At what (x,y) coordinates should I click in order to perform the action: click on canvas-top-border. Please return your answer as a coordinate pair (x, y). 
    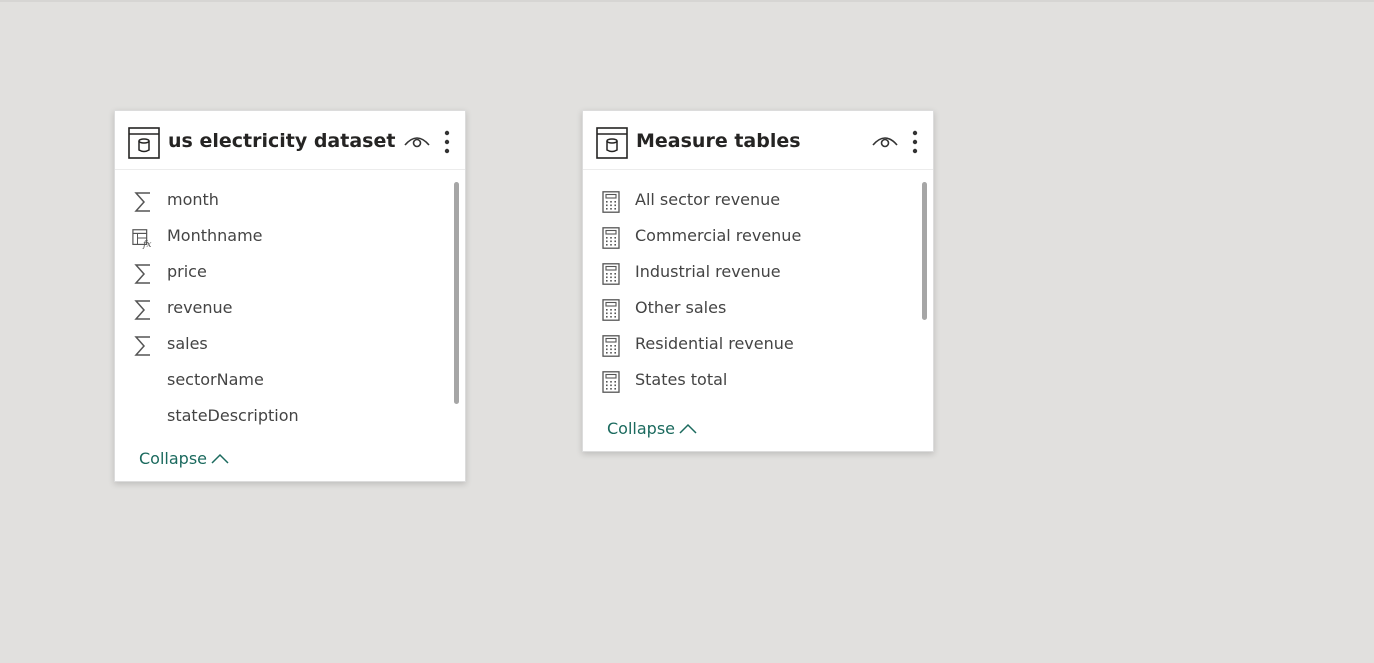
    Looking at the image, I should click on (687, 1).